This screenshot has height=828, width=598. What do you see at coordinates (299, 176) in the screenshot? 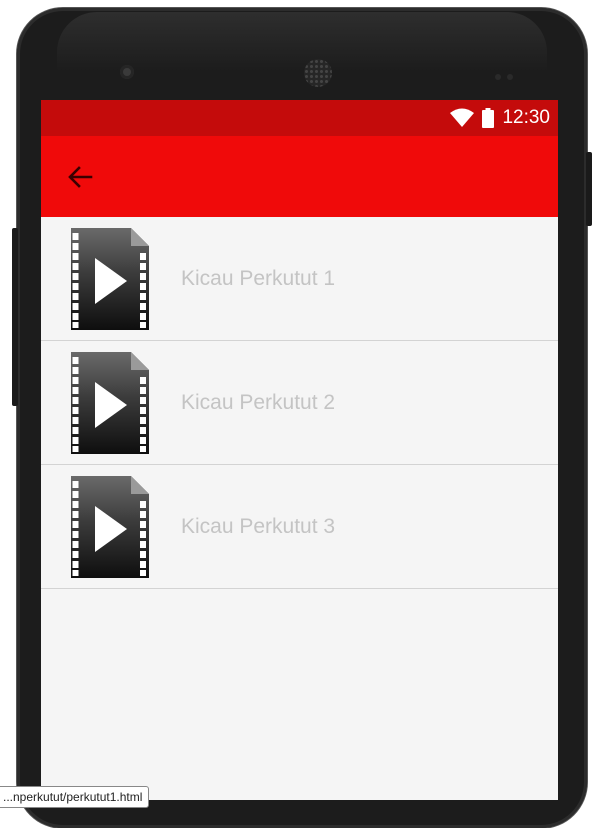
I see `app-bar` at bounding box center [299, 176].